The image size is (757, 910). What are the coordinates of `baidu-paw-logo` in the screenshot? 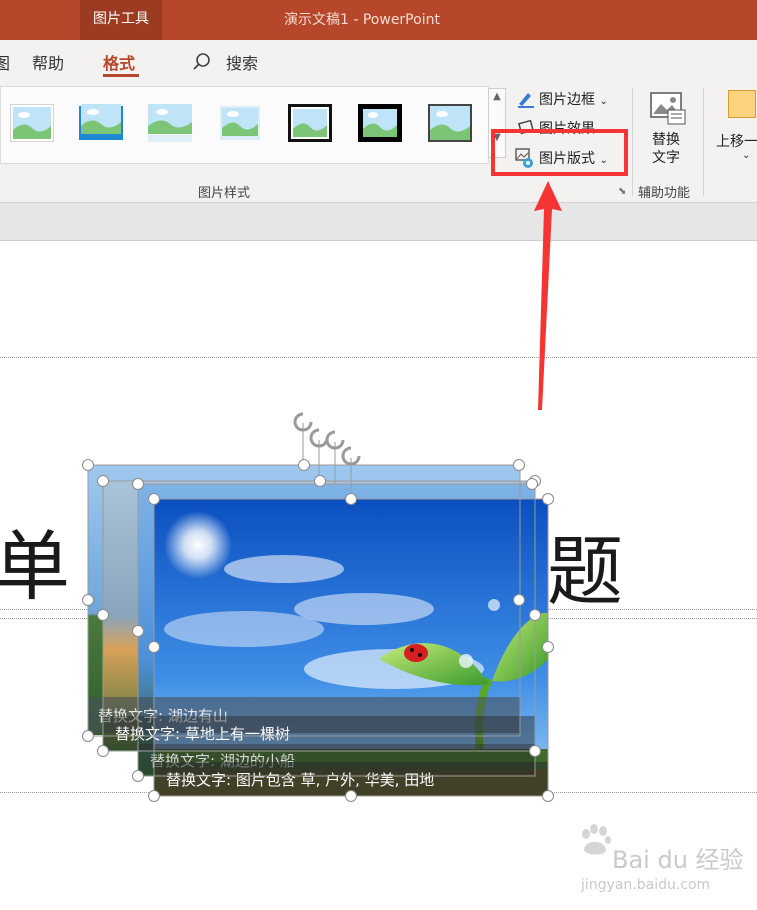 It's located at (595, 842).